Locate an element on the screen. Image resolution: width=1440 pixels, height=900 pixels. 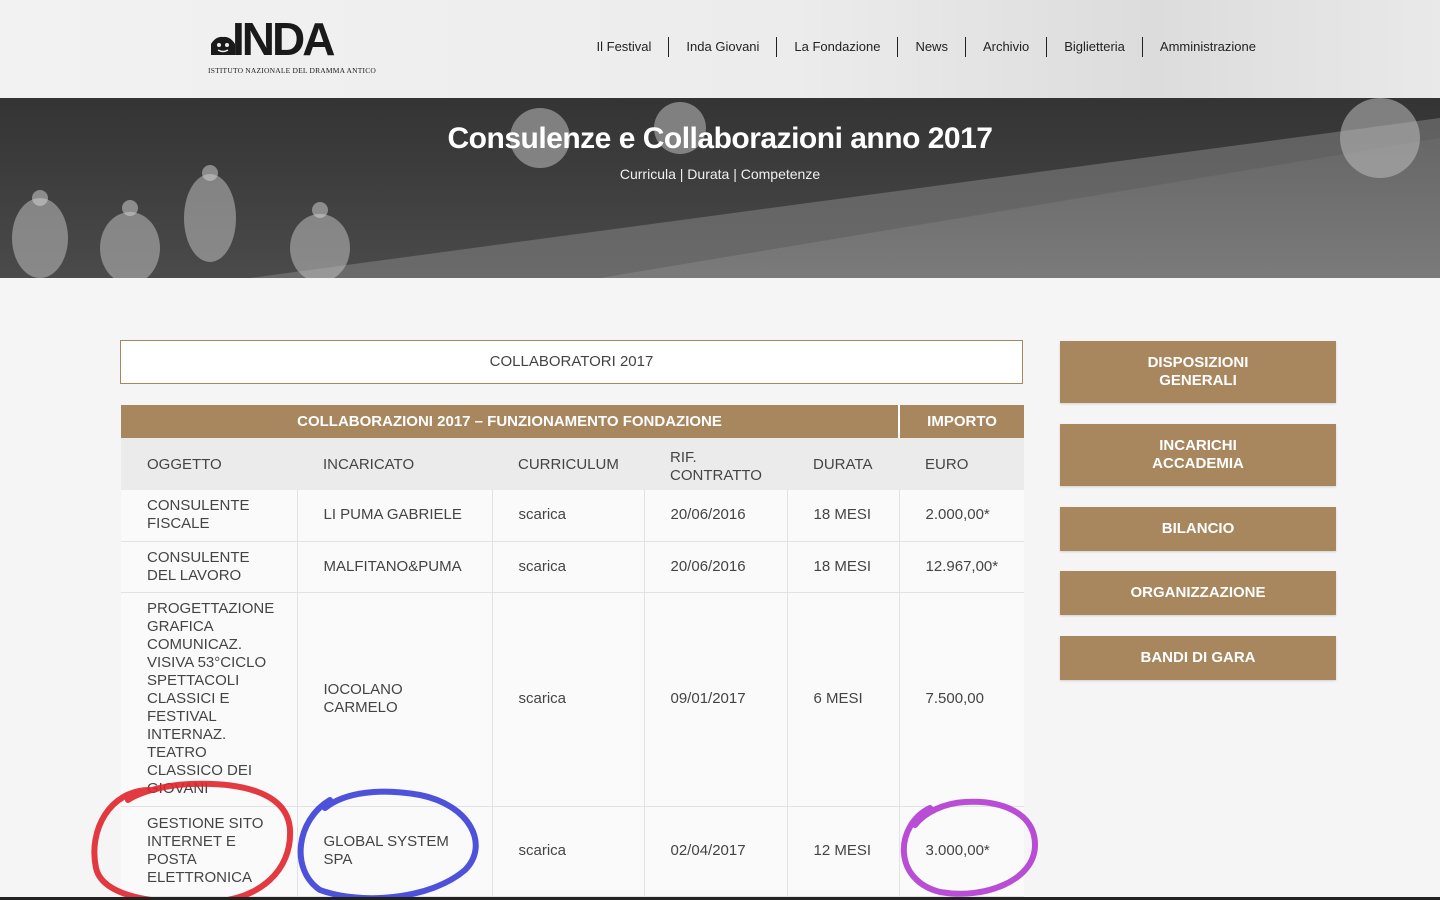
cell-euro: 7.500,00 is located at coordinates (962, 699).